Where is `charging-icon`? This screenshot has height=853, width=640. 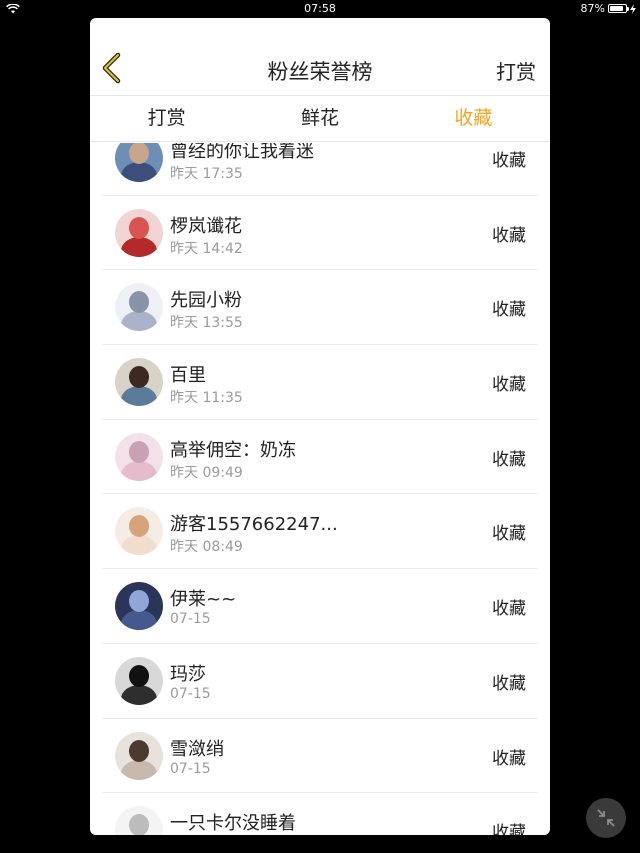
charging-icon is located at coordinates (633, 8).